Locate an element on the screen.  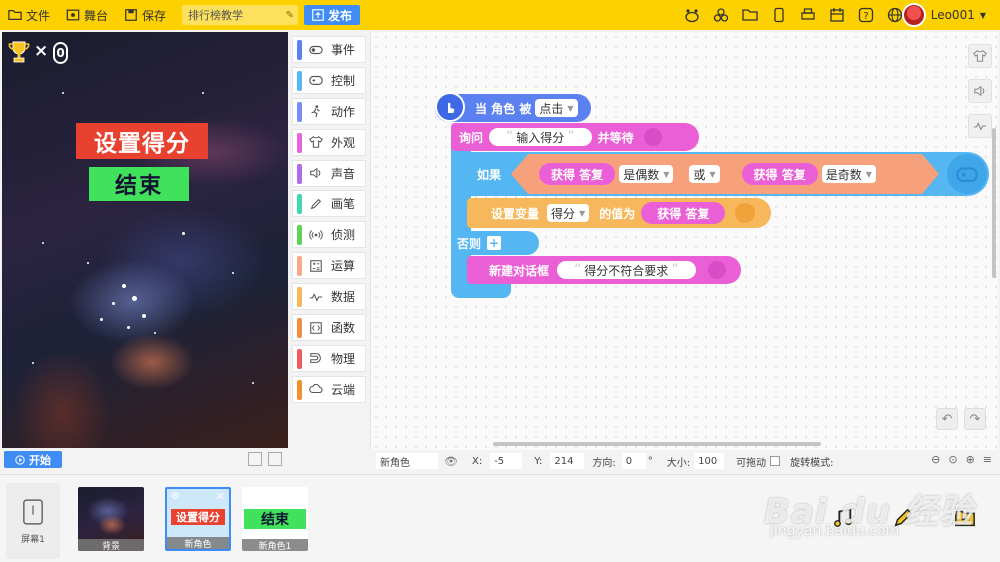
draggable-checkbox is located at coordinates (775, 461).